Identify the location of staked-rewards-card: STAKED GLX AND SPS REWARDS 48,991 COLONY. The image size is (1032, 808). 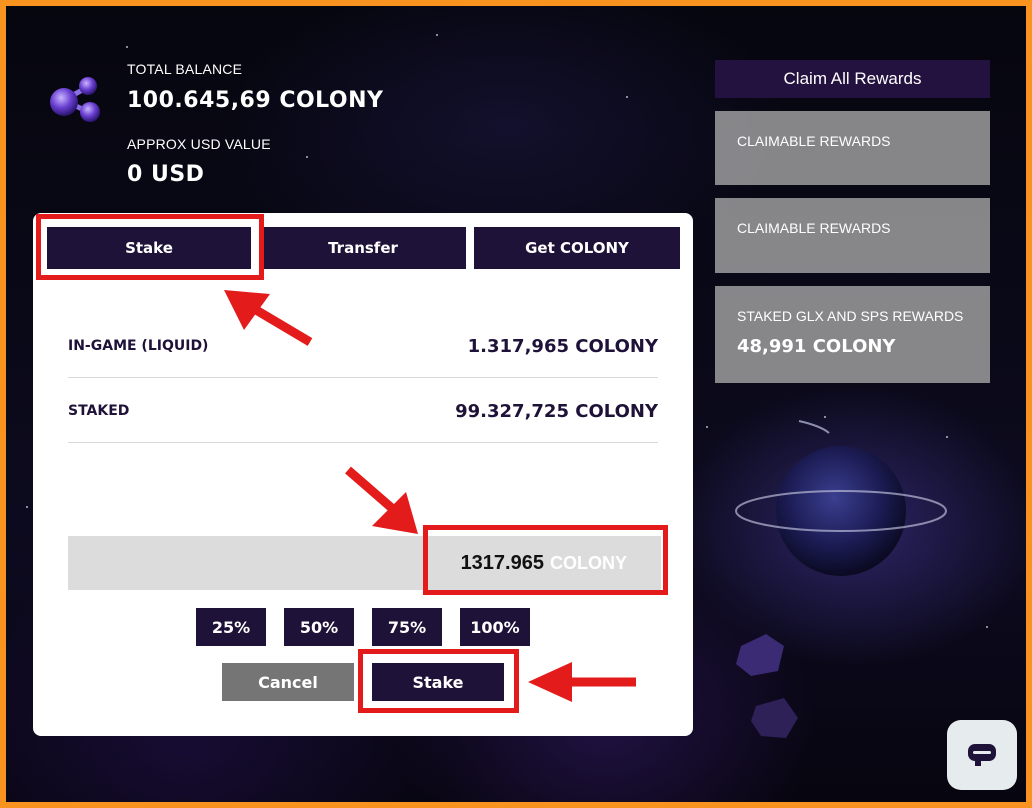
(852, 334).